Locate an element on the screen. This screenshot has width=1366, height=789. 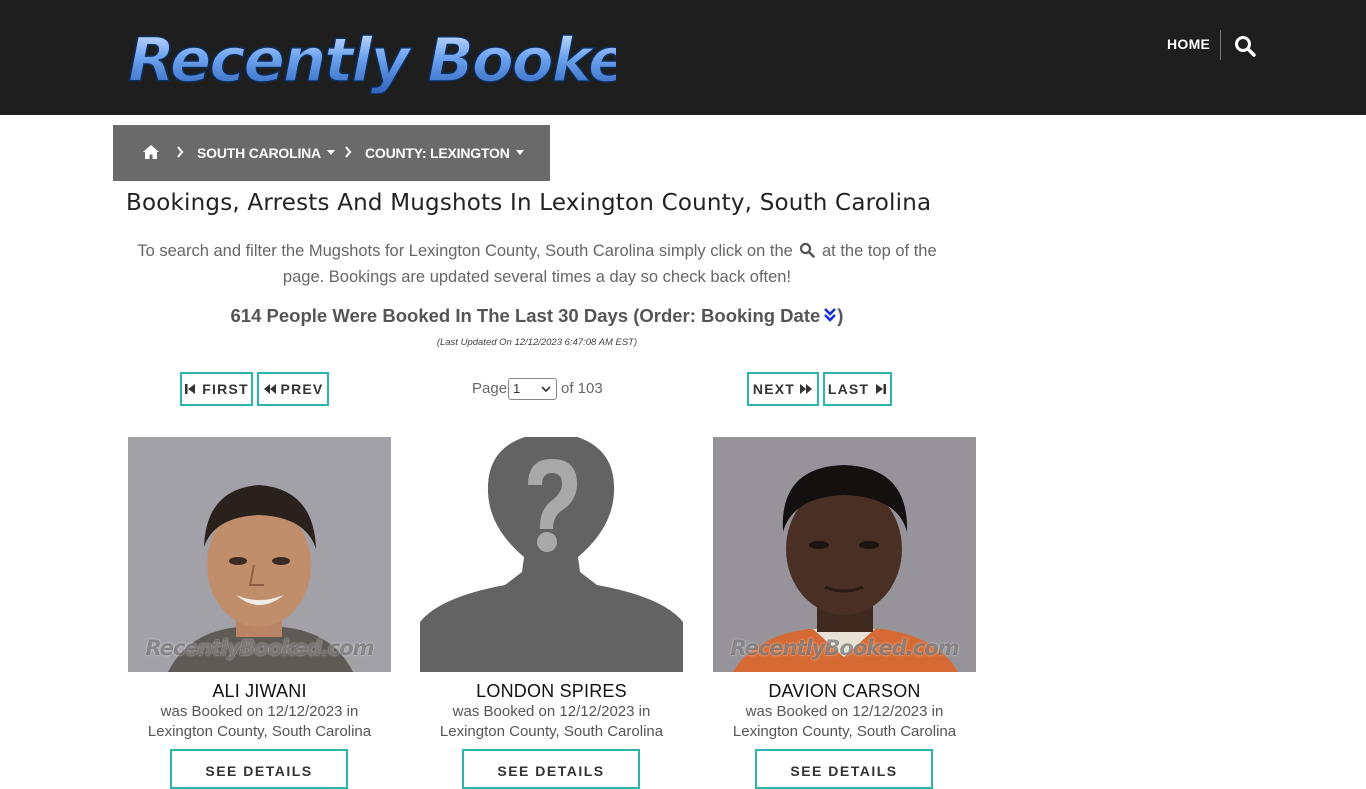
person-name-link: Ali Jiwani is located at coordinates (259, 691).